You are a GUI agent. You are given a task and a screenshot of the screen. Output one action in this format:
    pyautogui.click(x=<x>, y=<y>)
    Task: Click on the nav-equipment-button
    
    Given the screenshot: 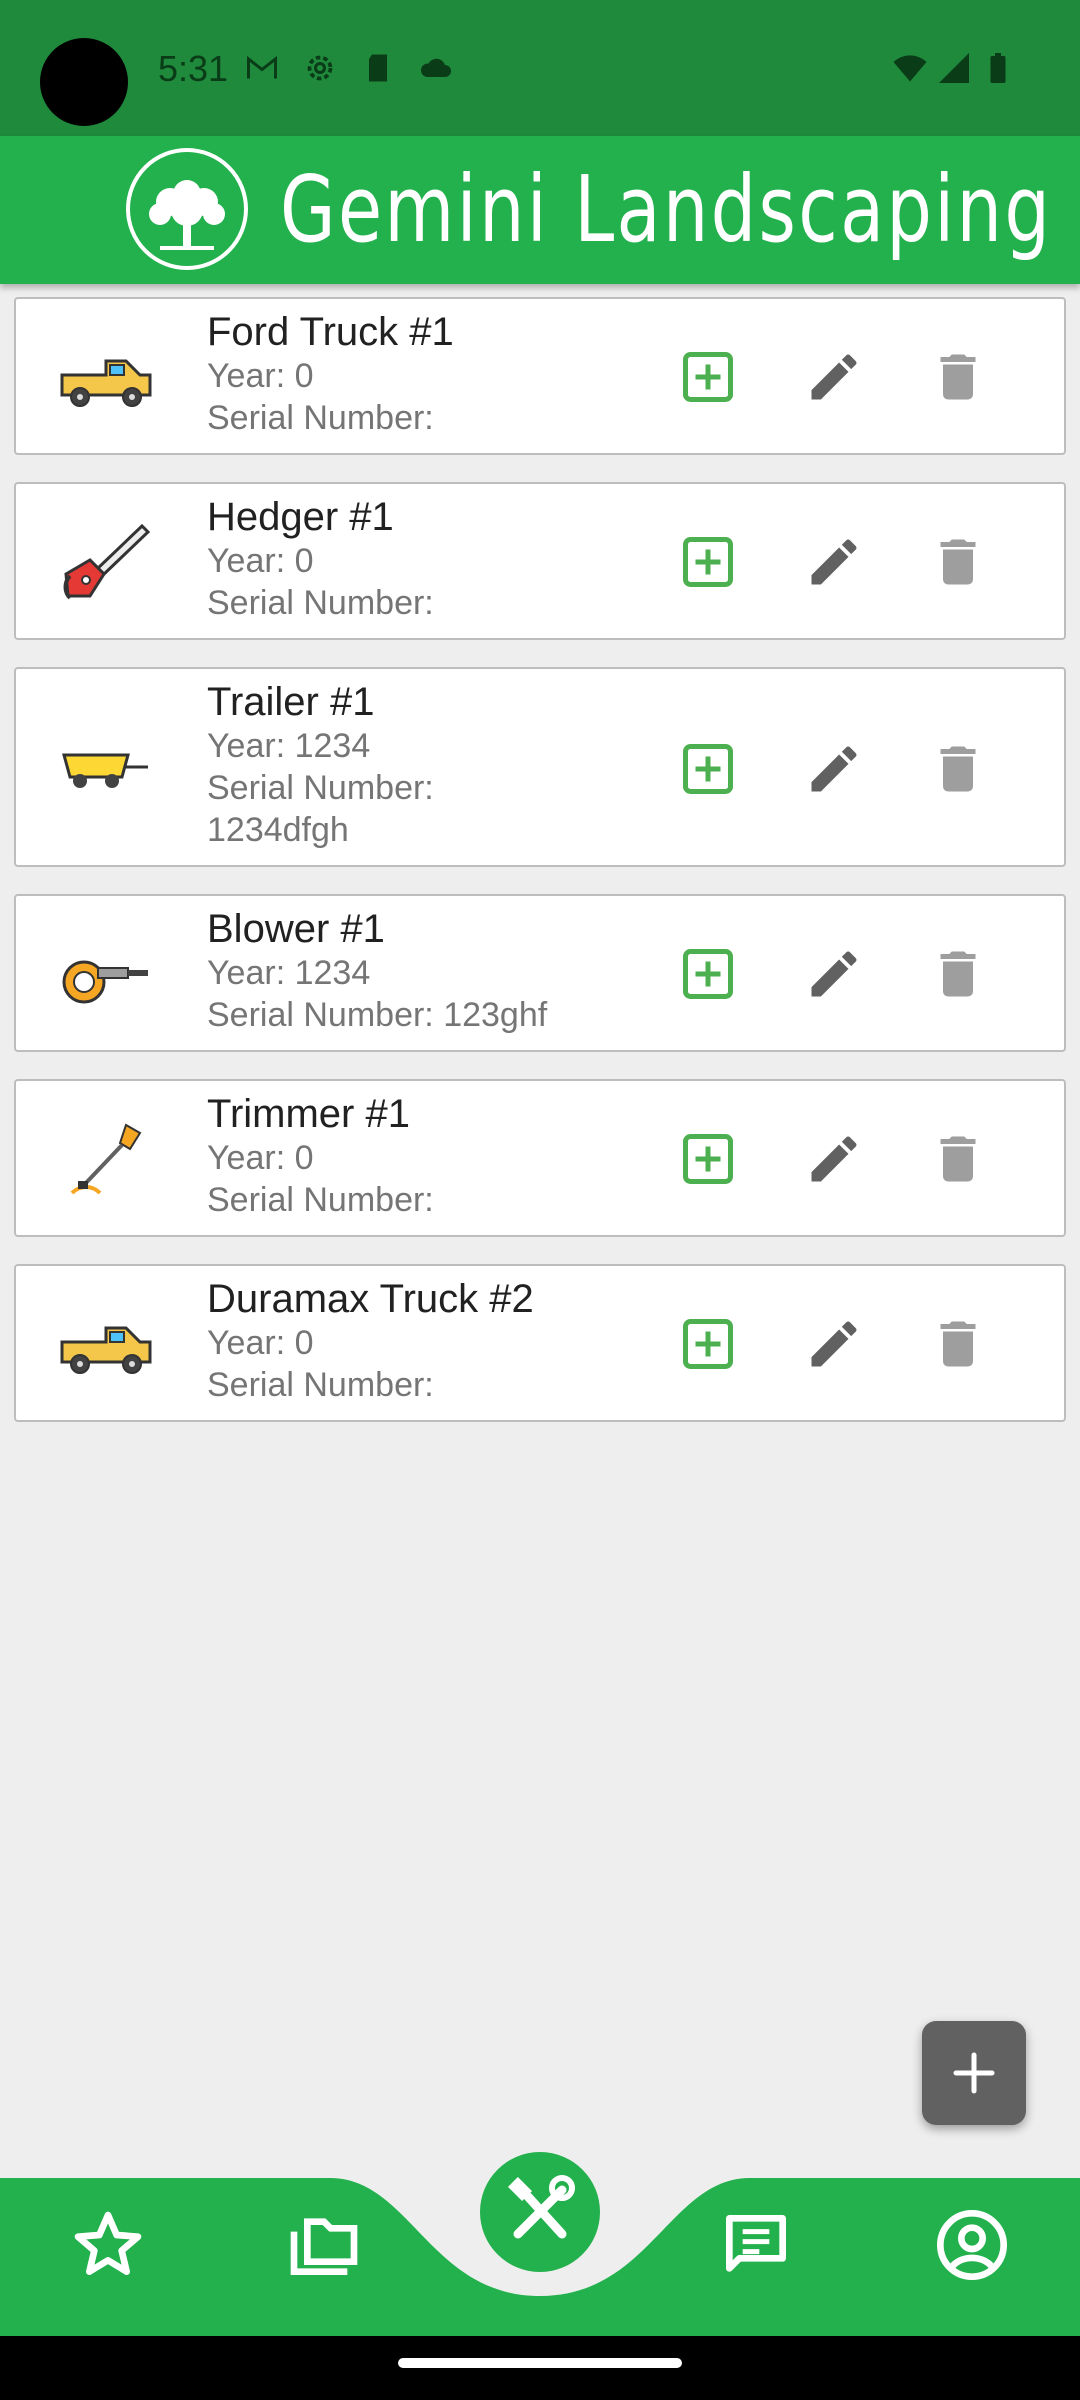 What is the action you would take?
    pyautogui.click(x=540, y=2212)
    